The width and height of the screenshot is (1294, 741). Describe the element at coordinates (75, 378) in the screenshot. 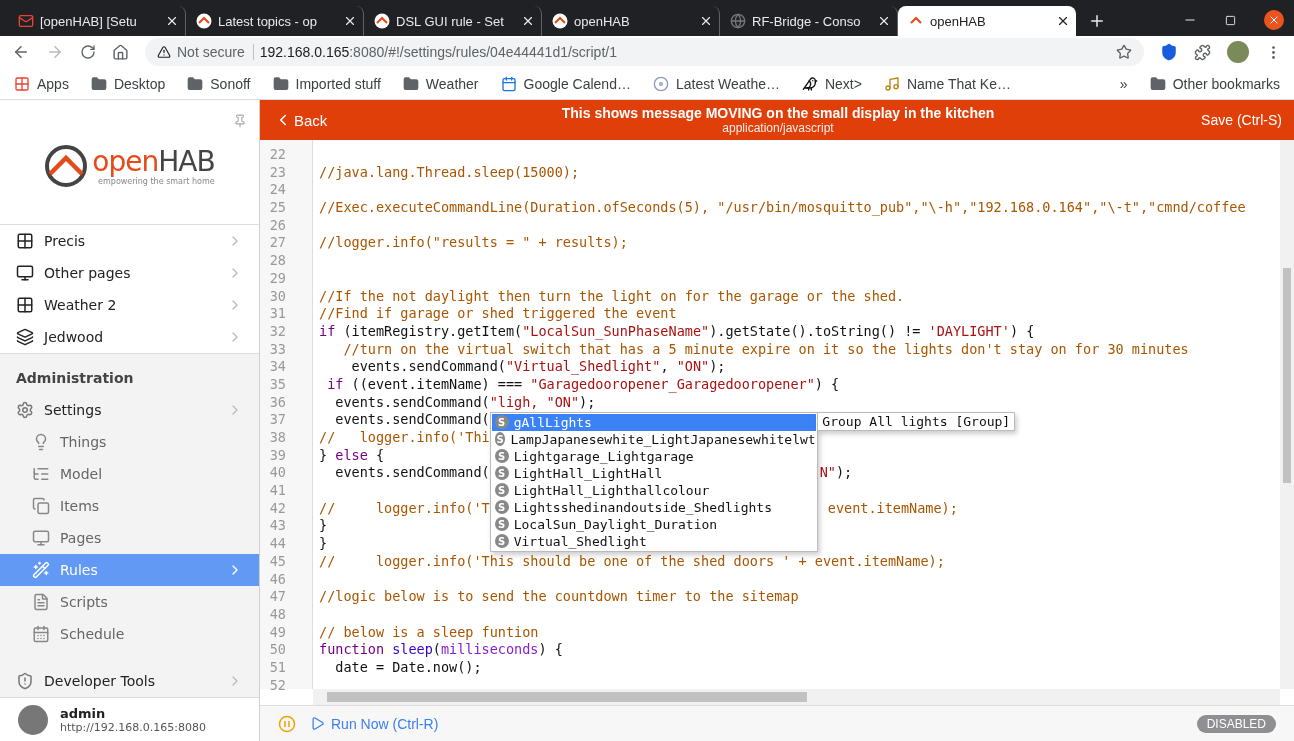

I see `section-heading: Administration` at that location.